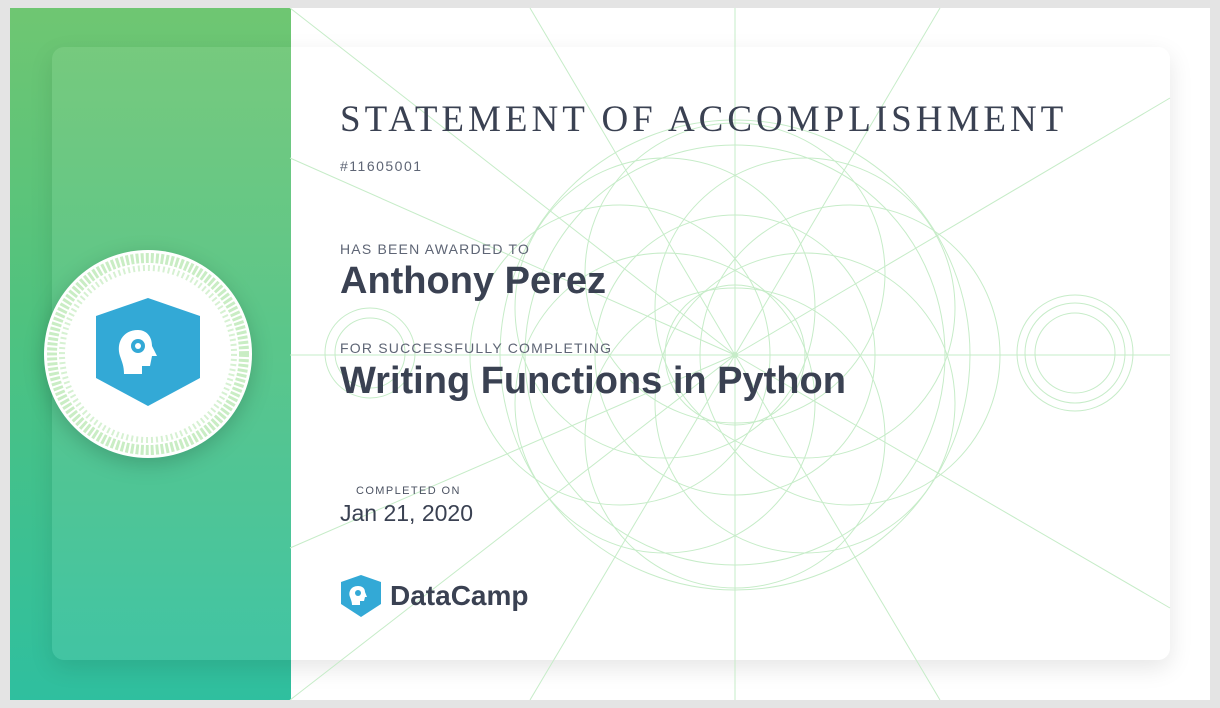 The width and height of the screenshot is (1220, 708). Describe the element at coordinates (408, 491) in the screenshot. I see `completed-on-label: COMPLETED ON` at that location.